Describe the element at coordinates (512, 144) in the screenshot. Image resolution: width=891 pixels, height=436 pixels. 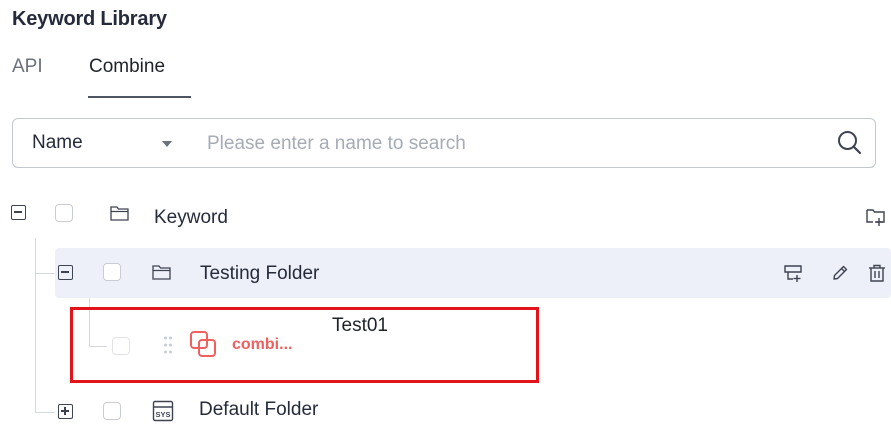
I see `search-input` at that location.